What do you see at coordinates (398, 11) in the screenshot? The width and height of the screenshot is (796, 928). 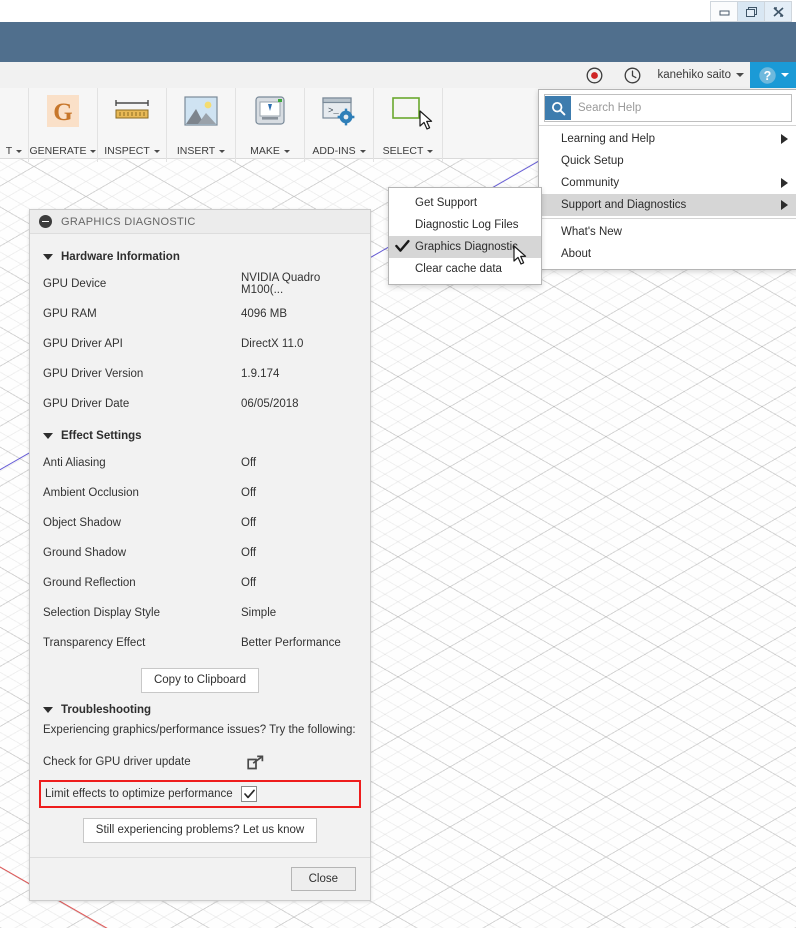 I see `title-bar` at bounding box center [398, 11].